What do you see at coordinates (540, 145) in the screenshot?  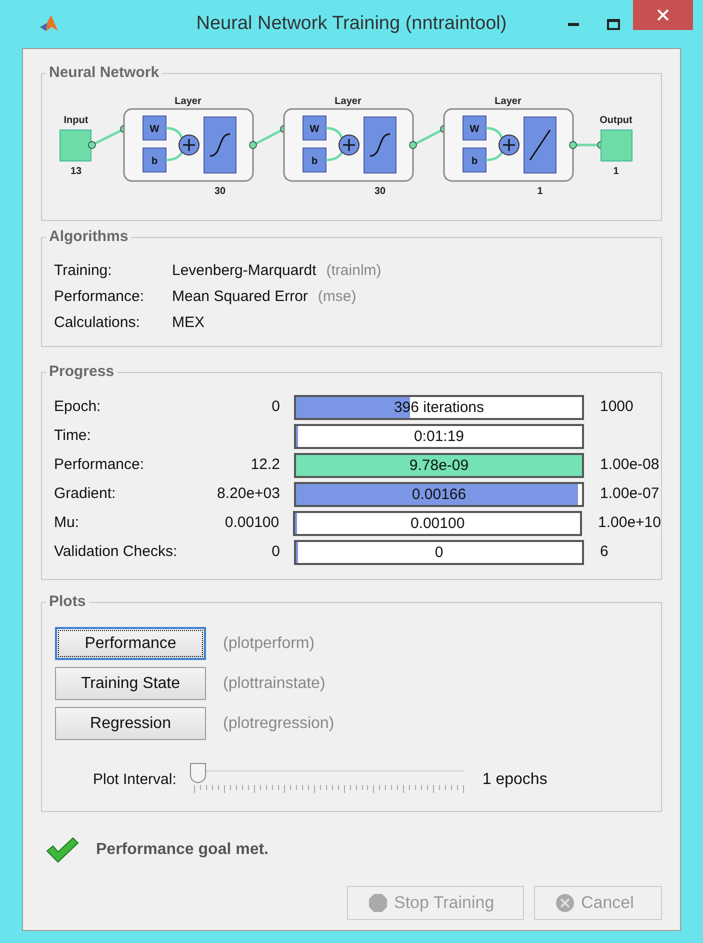 I see `linear-transfer-icon` at bounding box center [540, 145].